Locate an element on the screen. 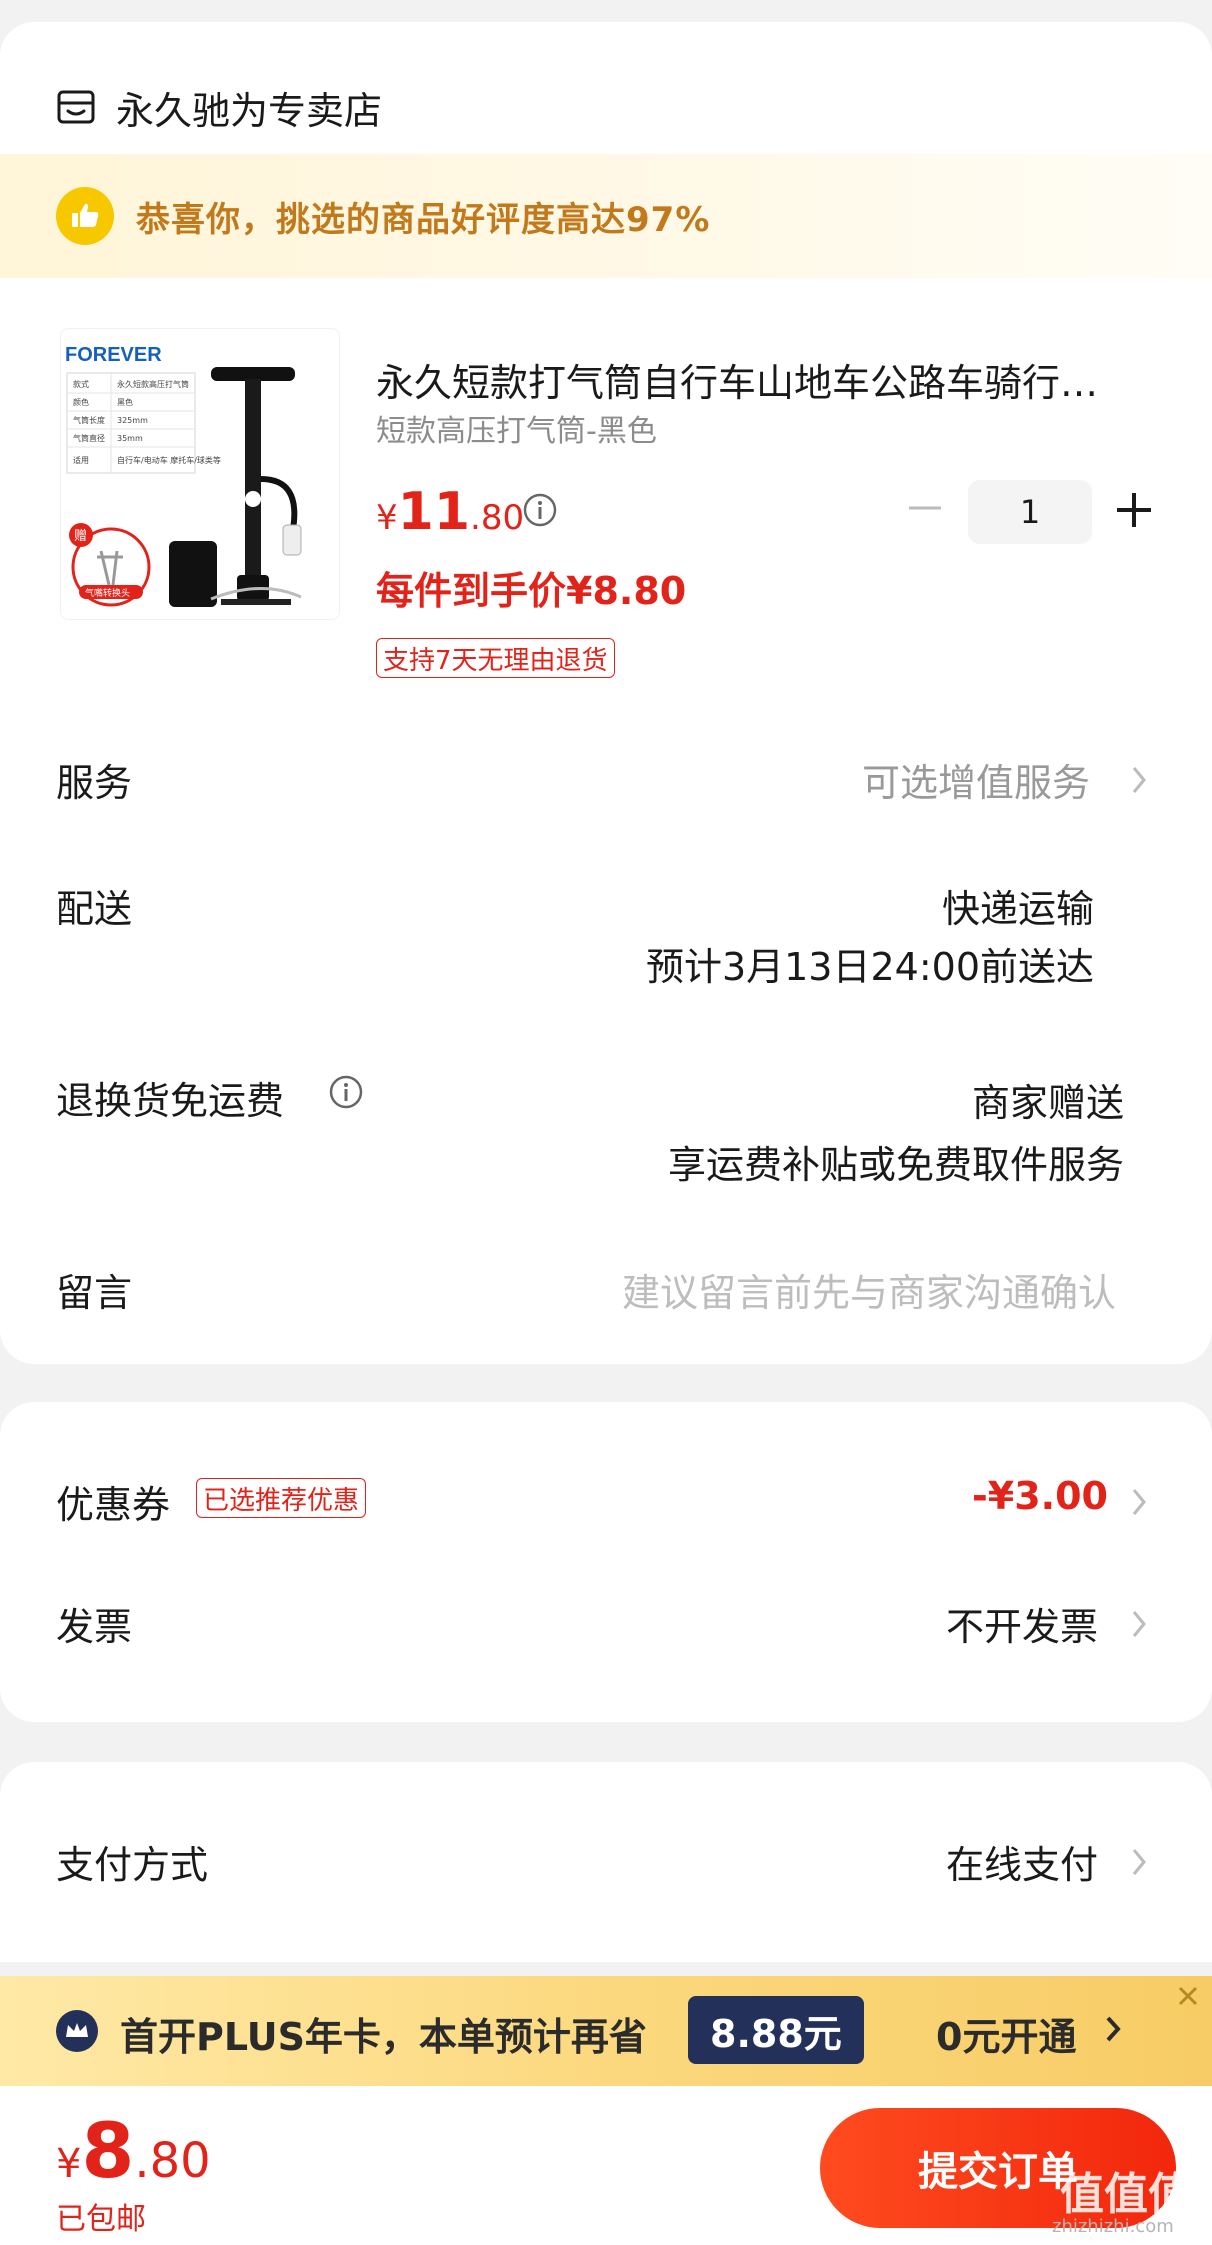 The height and width of the screenshot is (2245, 1212). plus-promo-text: 首开PLUS年卡，本单预计再省 is located at coordinates (383, 2037).